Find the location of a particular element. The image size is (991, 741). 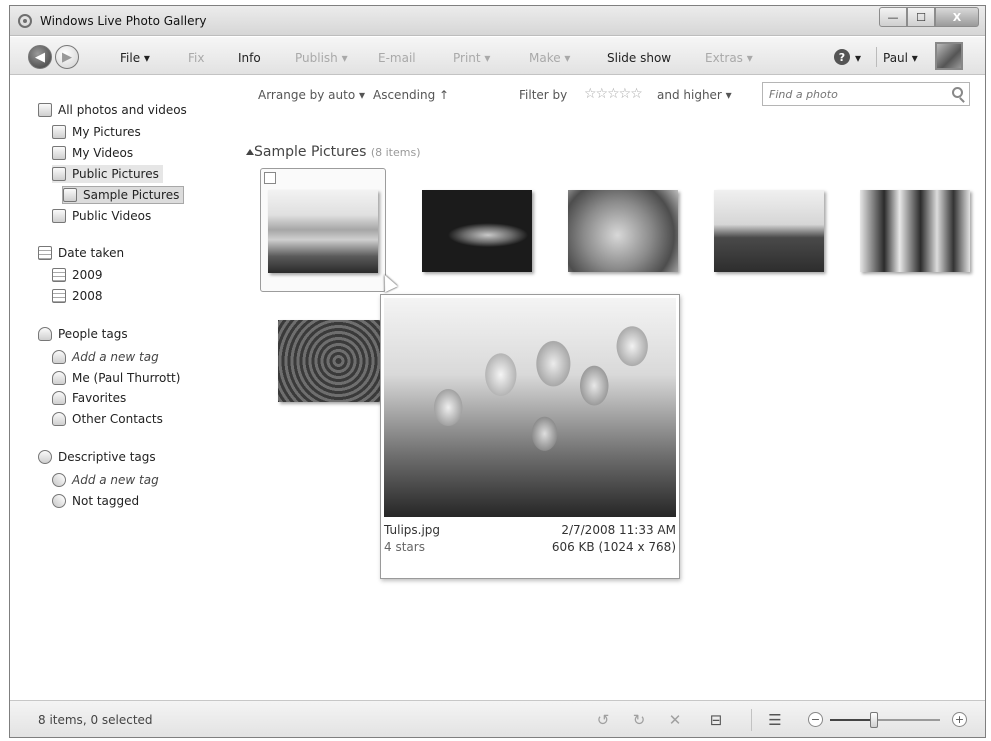

rating-filter-dropdown: and higher ▾ is located at coordinates (694, 95).